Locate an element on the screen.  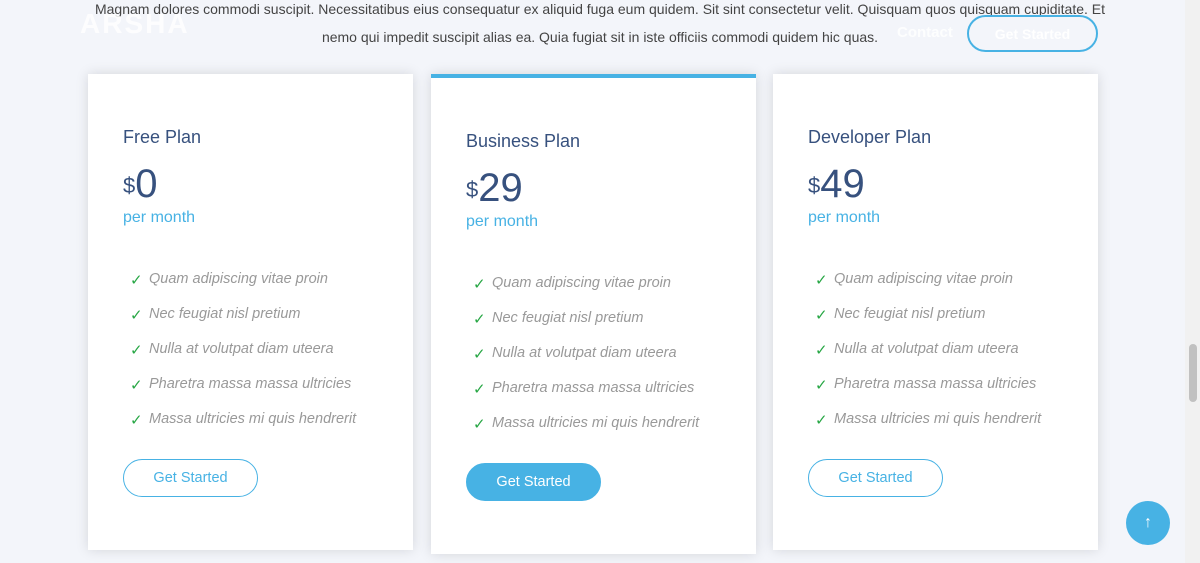
nav-link-contact: Contact is located at coordinates (925, 32).